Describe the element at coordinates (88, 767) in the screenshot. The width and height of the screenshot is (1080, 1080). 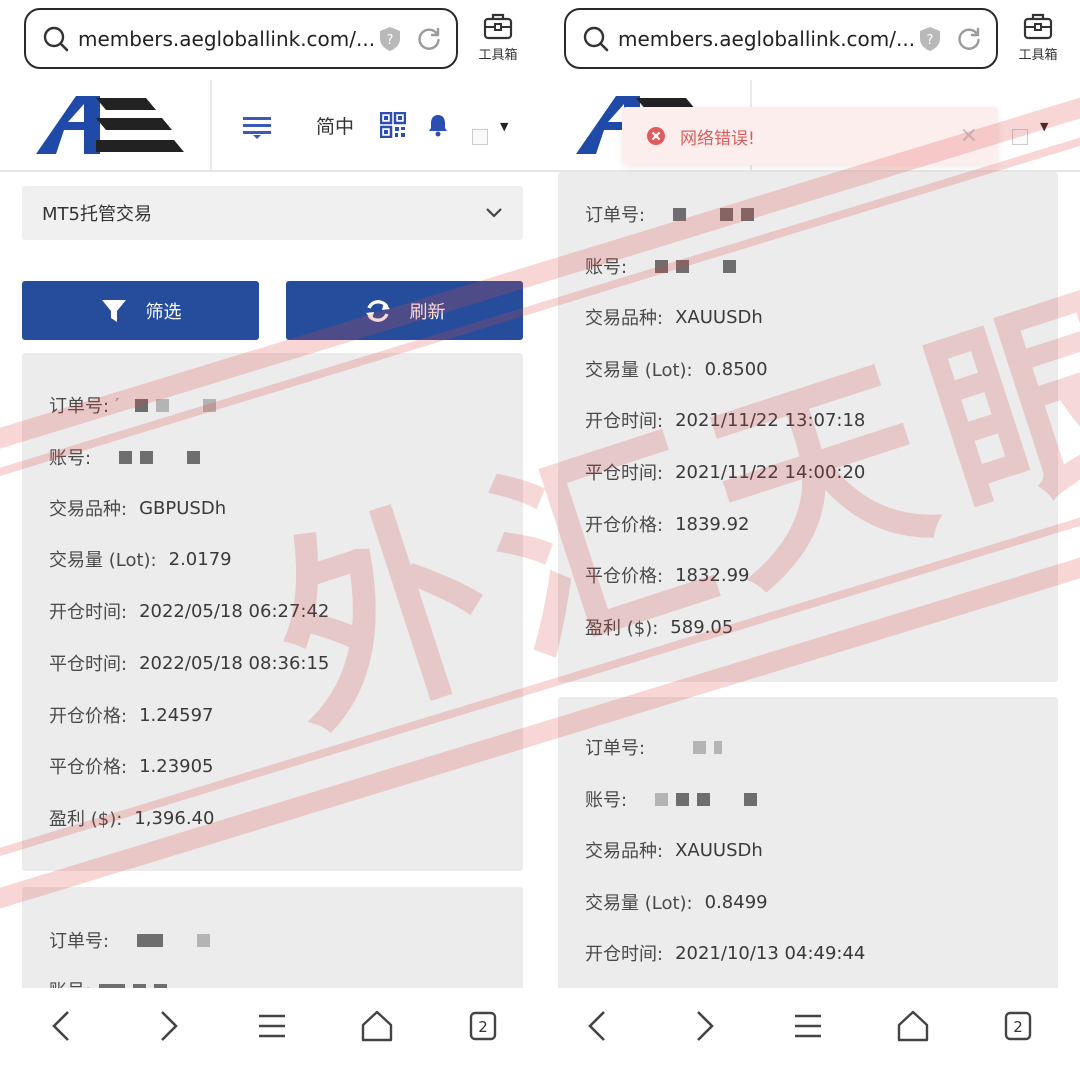
I see `close-price-label: 平仓价格:` at that location.